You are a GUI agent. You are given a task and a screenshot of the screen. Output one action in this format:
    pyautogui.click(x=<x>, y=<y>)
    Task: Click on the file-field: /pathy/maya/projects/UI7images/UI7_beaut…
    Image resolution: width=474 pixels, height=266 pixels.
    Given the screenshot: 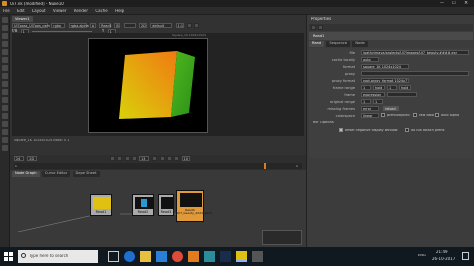 What is the action you would take?
    pyautogui.click(x=415, y=52)
    